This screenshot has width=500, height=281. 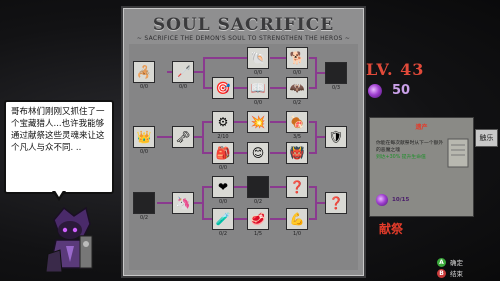 I want to click on info-line-1: 你能在每次献祭时从下一个额外的恶魔之魂, so click(x=410, y=147).